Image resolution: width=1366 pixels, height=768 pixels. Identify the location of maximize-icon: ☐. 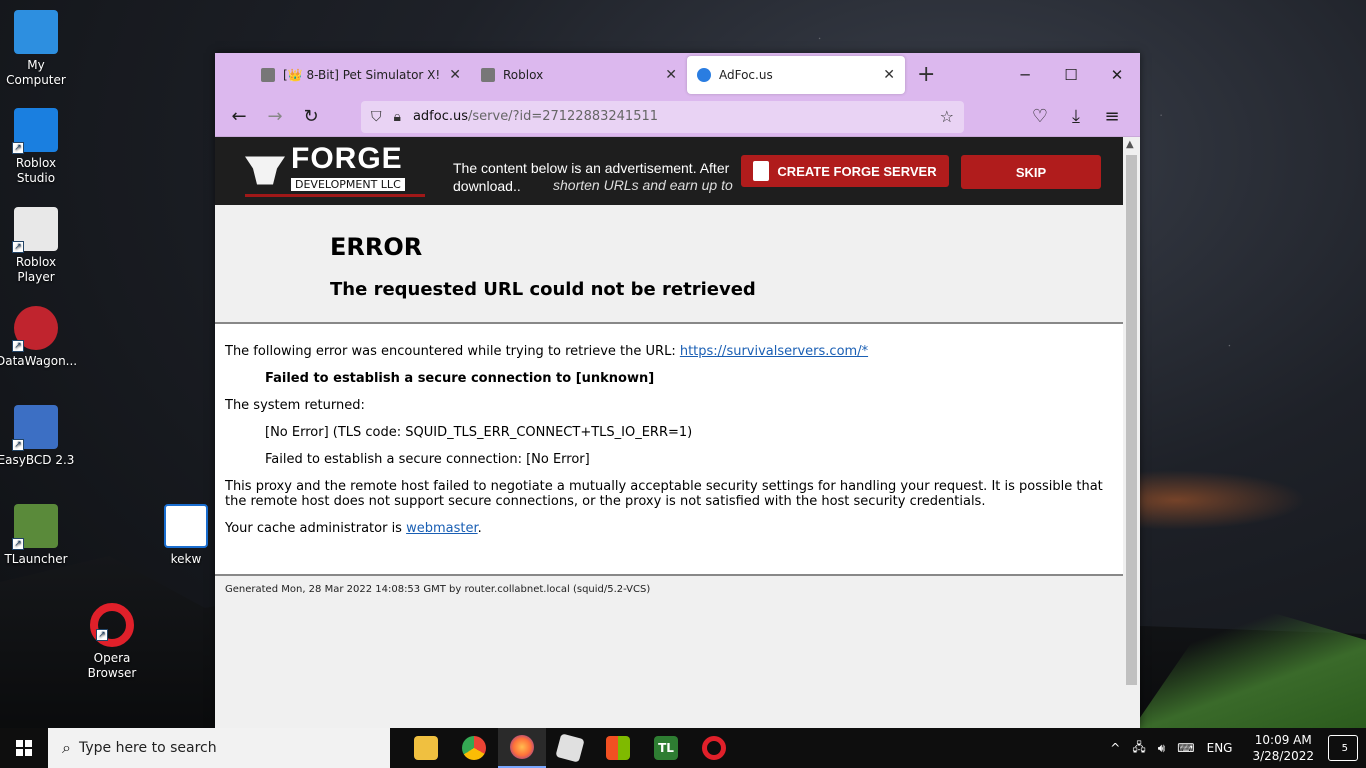
(1071, 75).